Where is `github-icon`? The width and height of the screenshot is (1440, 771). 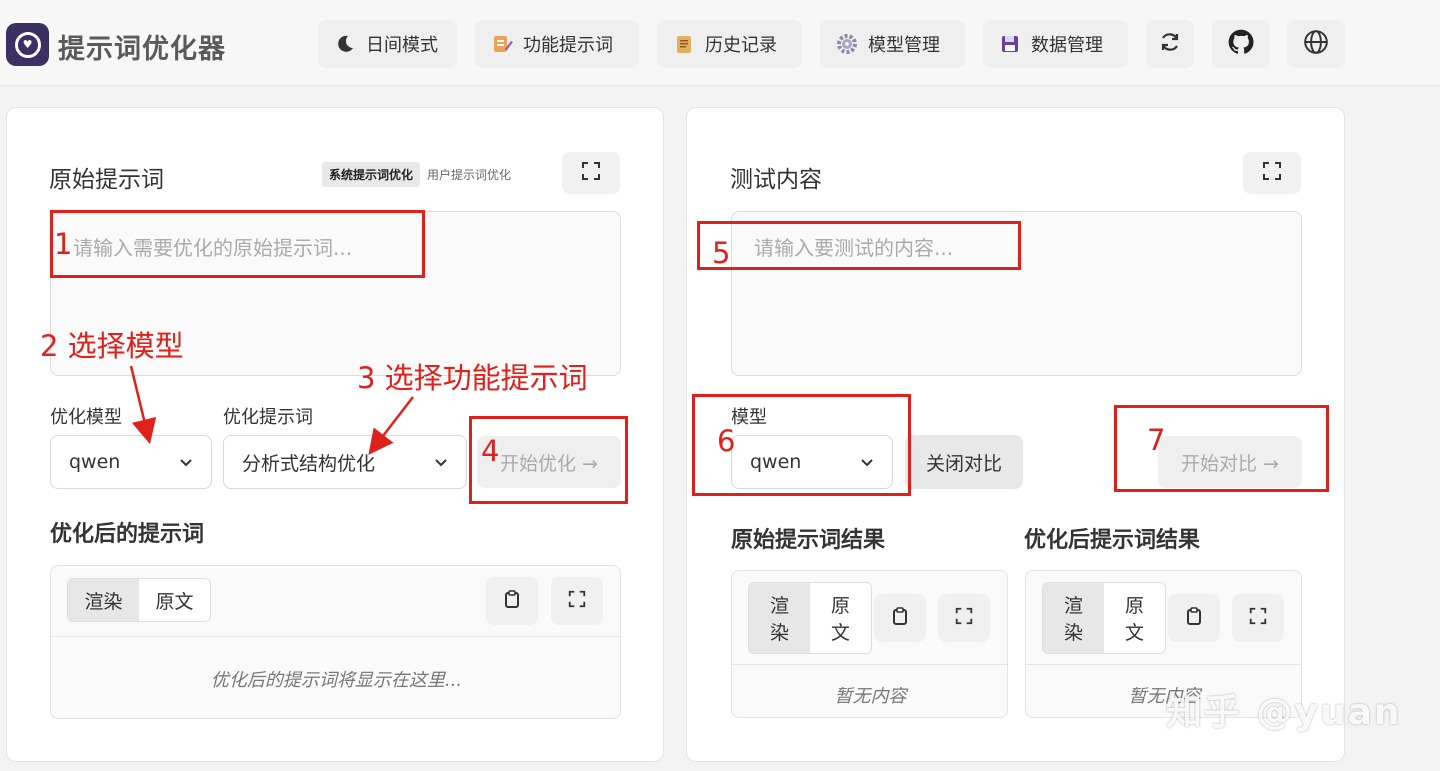
github-icon is located at coordinates (1241, 44).